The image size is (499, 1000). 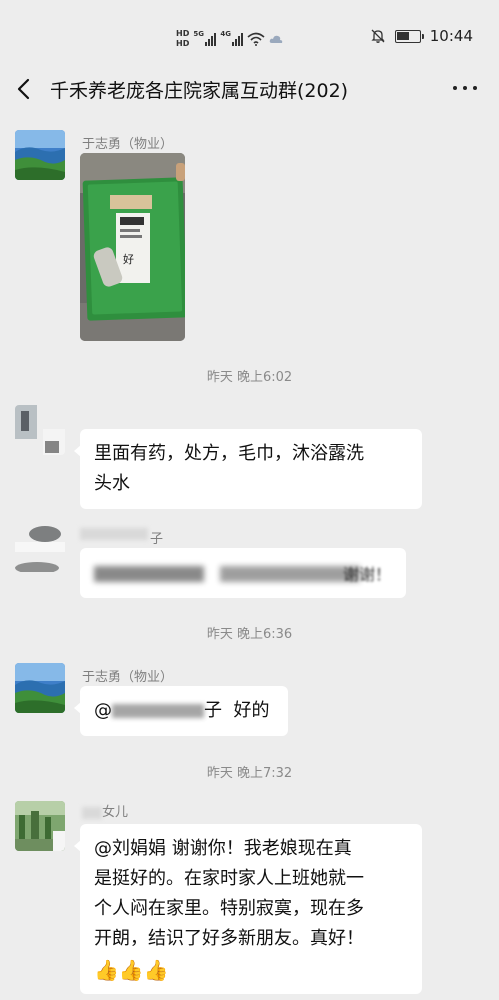 What do you see at coordinates (103, 710) in the screenshot?
I see `mention-at: @` at bounding box center [103, 710].